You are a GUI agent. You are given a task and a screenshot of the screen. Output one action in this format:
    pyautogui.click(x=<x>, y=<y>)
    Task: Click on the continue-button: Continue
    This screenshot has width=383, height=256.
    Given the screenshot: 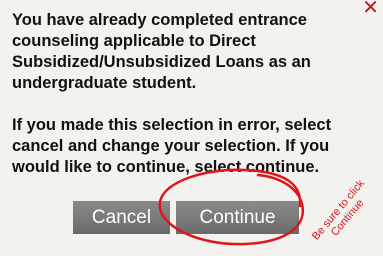 What is the action you would take?
    pyautogui.click(x=237, y=217)
    